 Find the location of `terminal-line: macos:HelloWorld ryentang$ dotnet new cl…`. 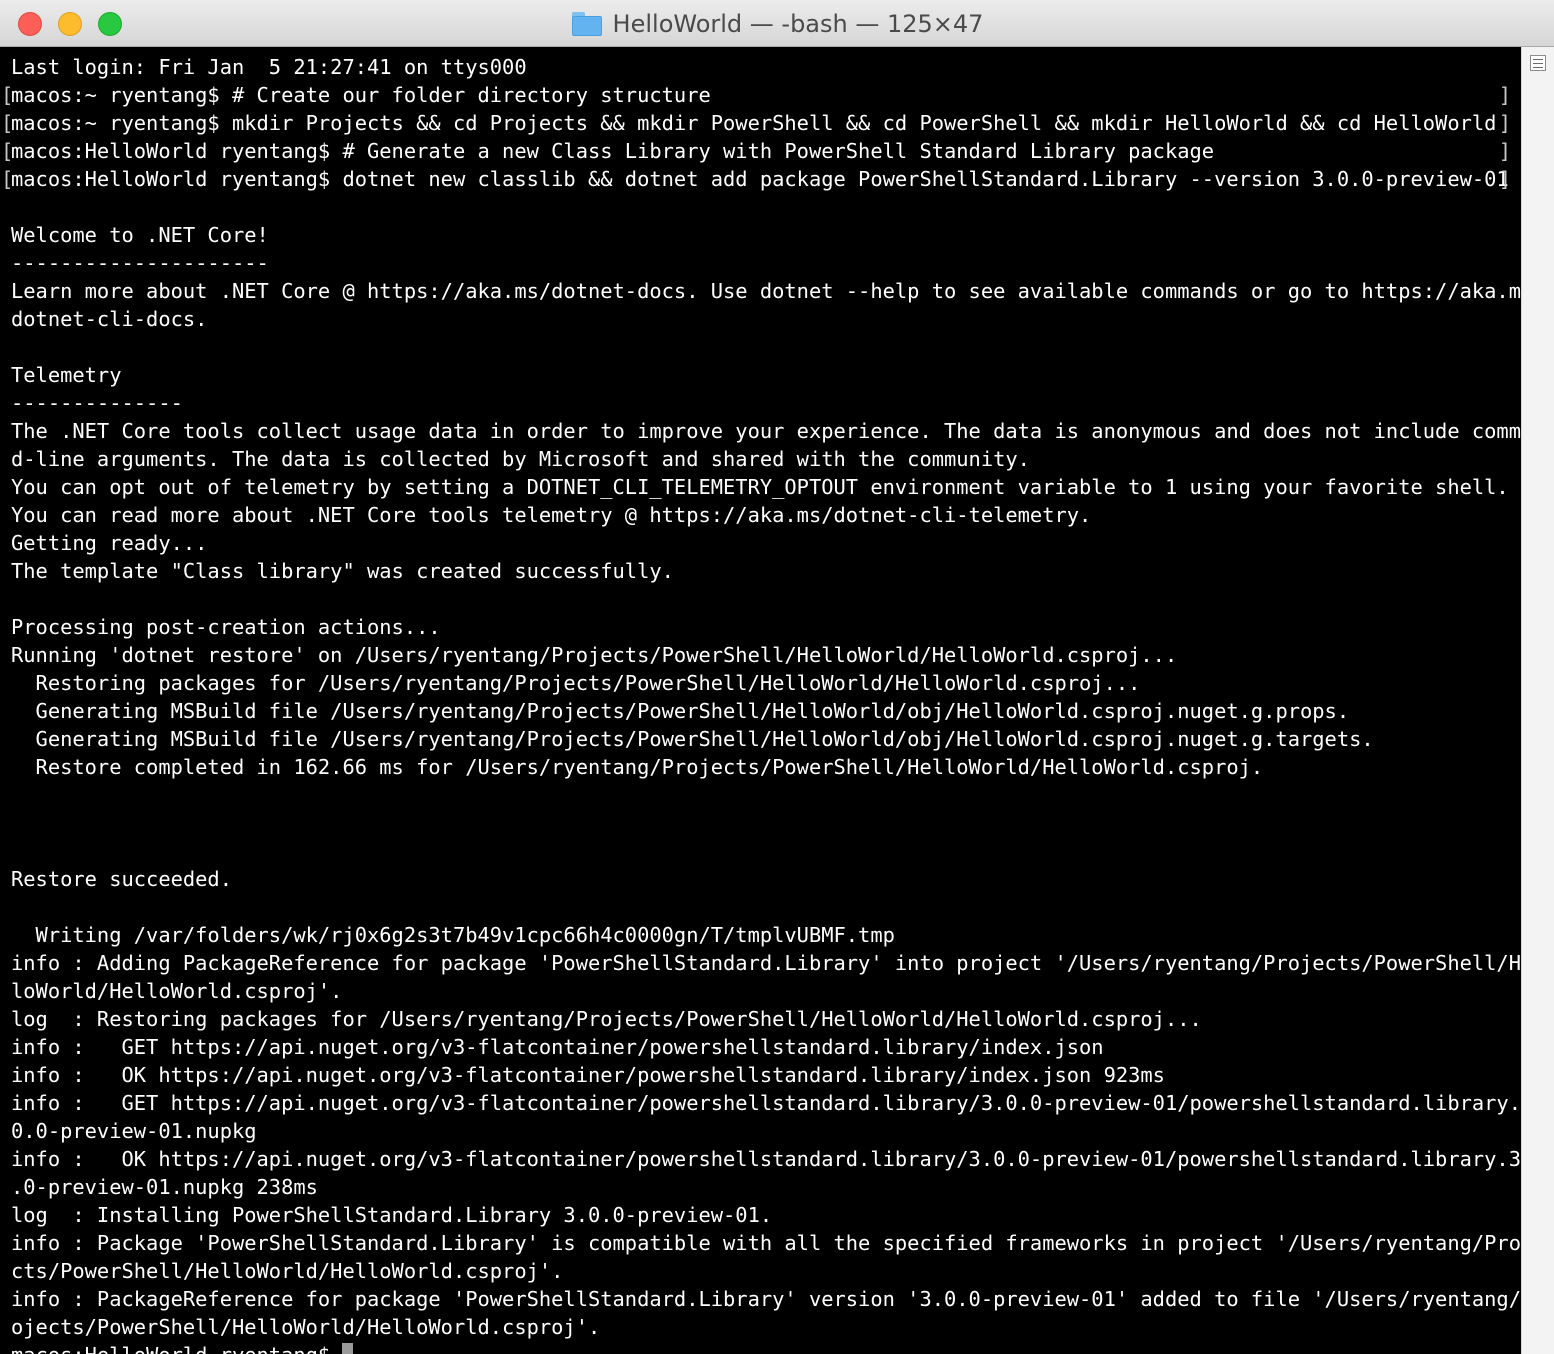

terminal-line: macos:HelloWorld ryentang$ dotnet new cl… is located at coordinates (757, 179).